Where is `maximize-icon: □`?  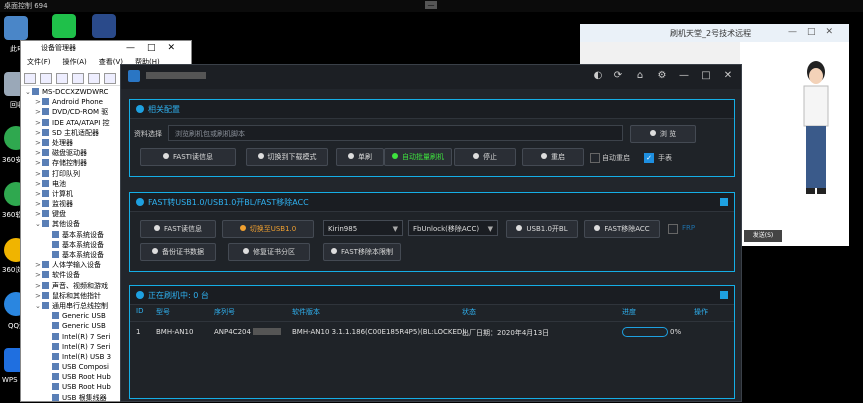
maximize-icon: □ is located at coordinates (706, 76).